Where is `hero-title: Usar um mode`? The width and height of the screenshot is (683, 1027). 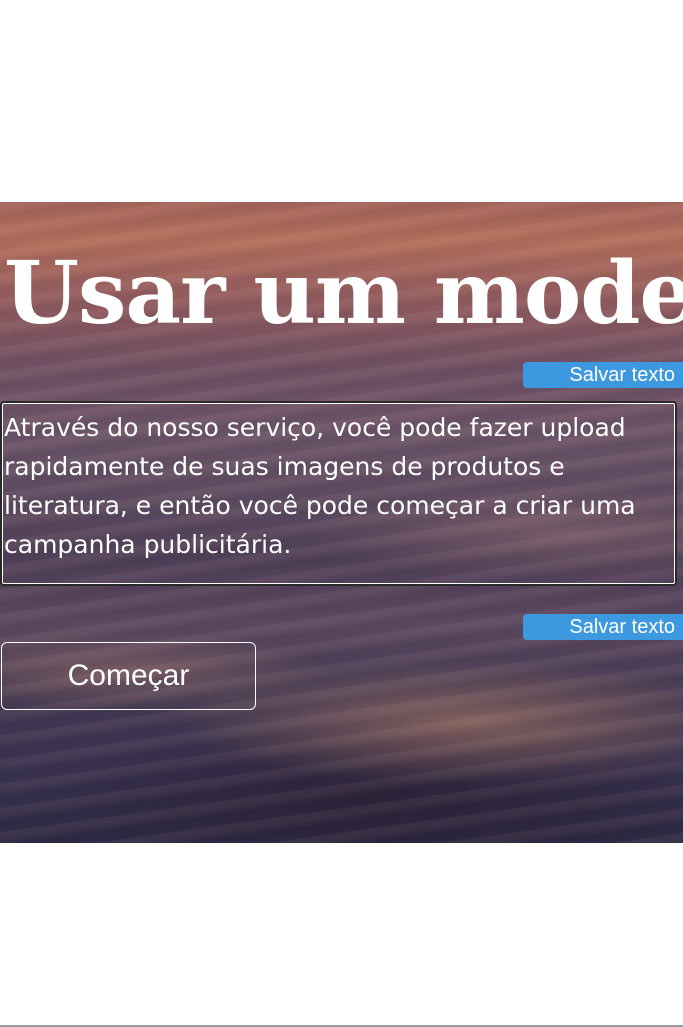 hero-title: Usar um mode is located at coordinates (343, 294).